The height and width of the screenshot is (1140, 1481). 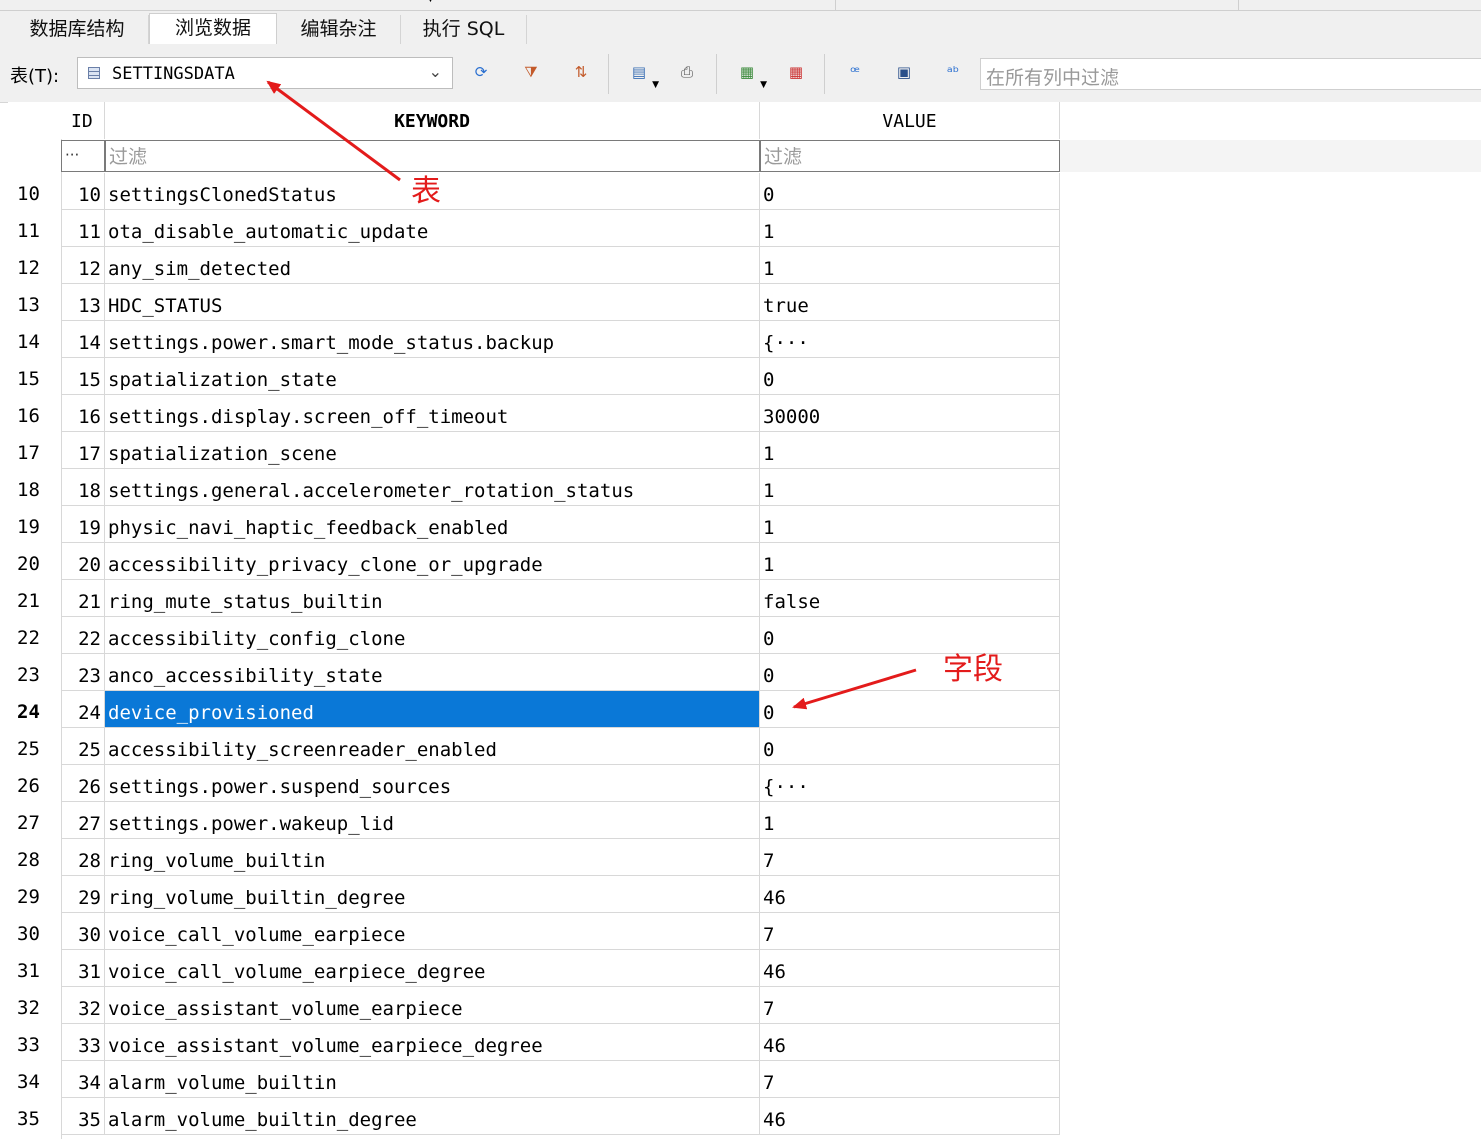 I want to click on annotation-label-field: 字段, so click(x=973, y=669).